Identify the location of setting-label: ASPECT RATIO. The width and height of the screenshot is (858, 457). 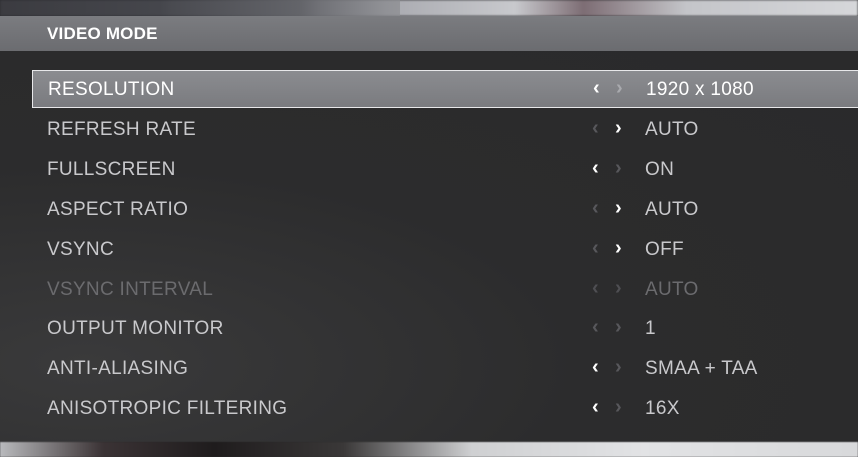
(118, 209).